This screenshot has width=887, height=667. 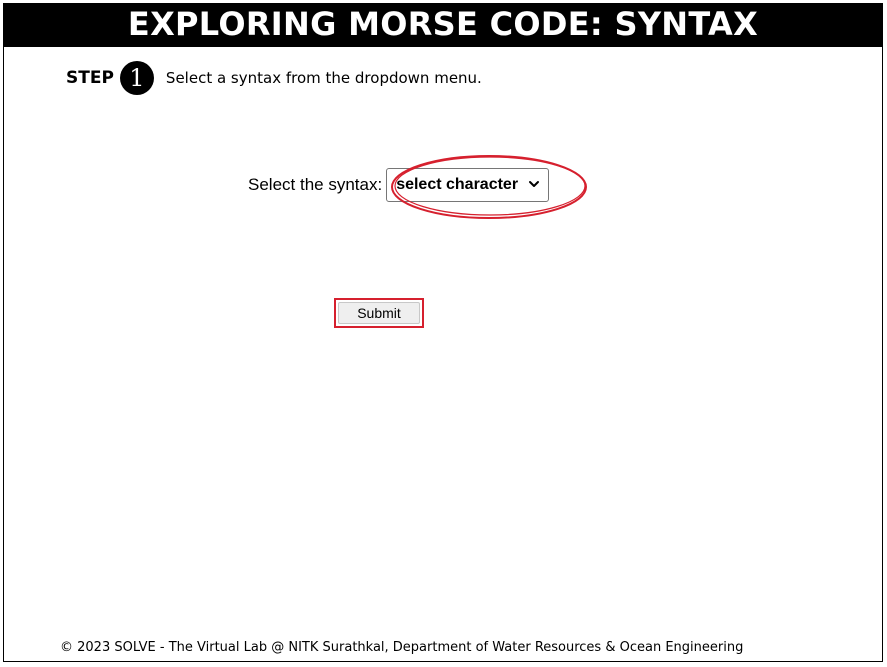 What do you see at coordinates (323, 78) in the screenshot?
I see `step-text: Select a syntax from the dropdown menu.` at bounding box center [323, 78].